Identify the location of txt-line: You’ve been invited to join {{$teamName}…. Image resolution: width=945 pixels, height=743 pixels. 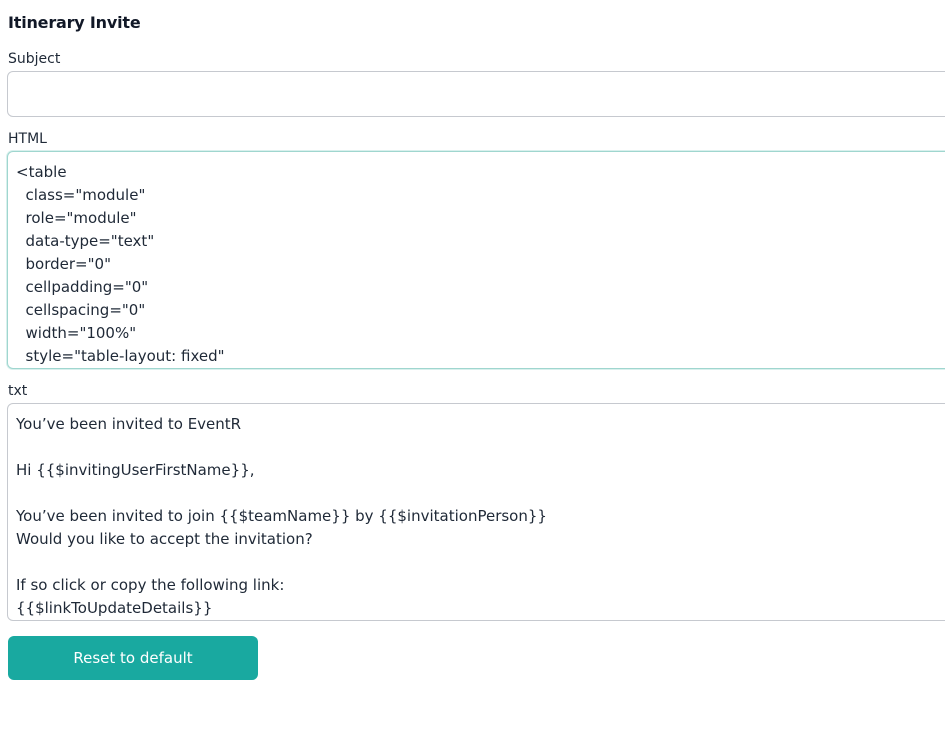
(281, 516).